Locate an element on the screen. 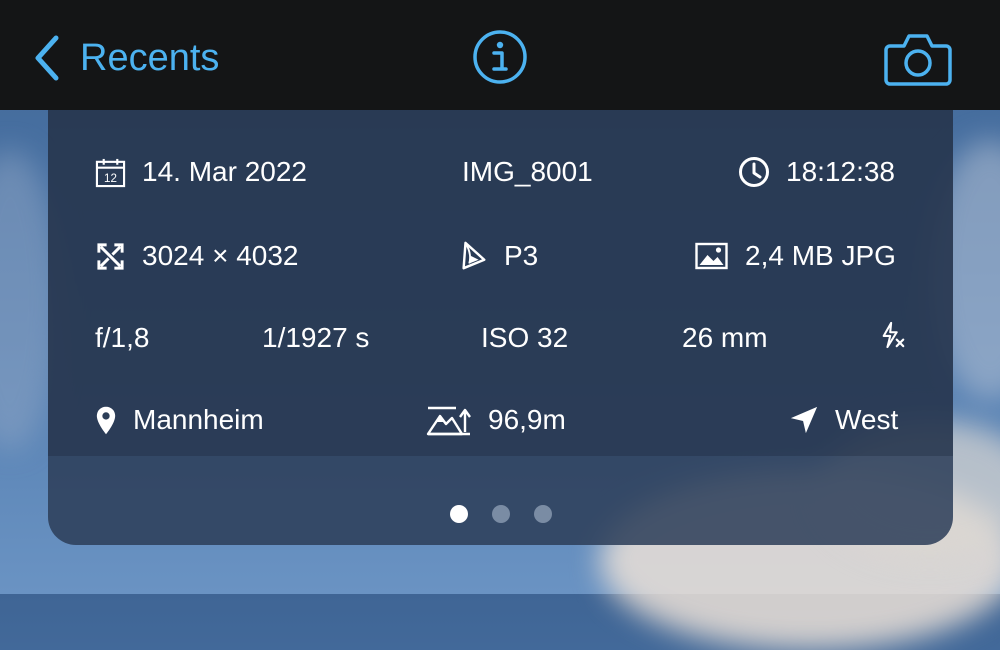  location-pin-icon is located at coordinates (106, 420).